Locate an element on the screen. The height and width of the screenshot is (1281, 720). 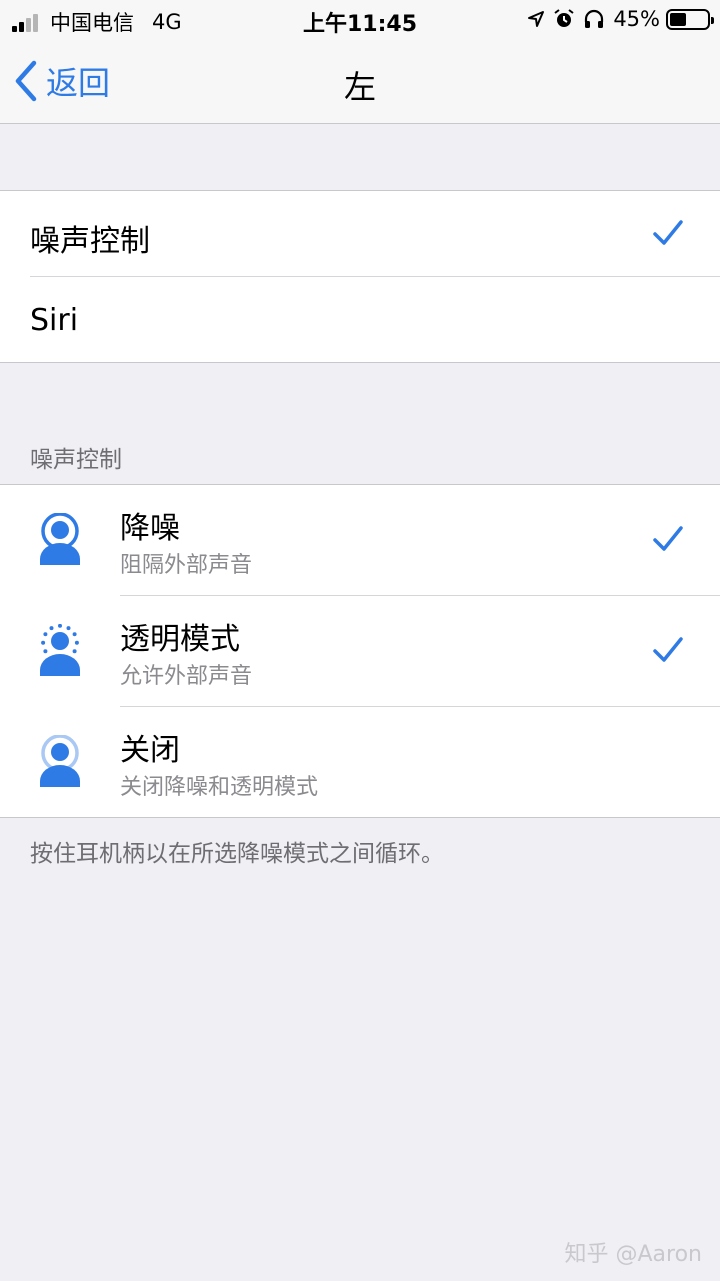
noise-cancellation-icon is located at coordinates (60, 538).